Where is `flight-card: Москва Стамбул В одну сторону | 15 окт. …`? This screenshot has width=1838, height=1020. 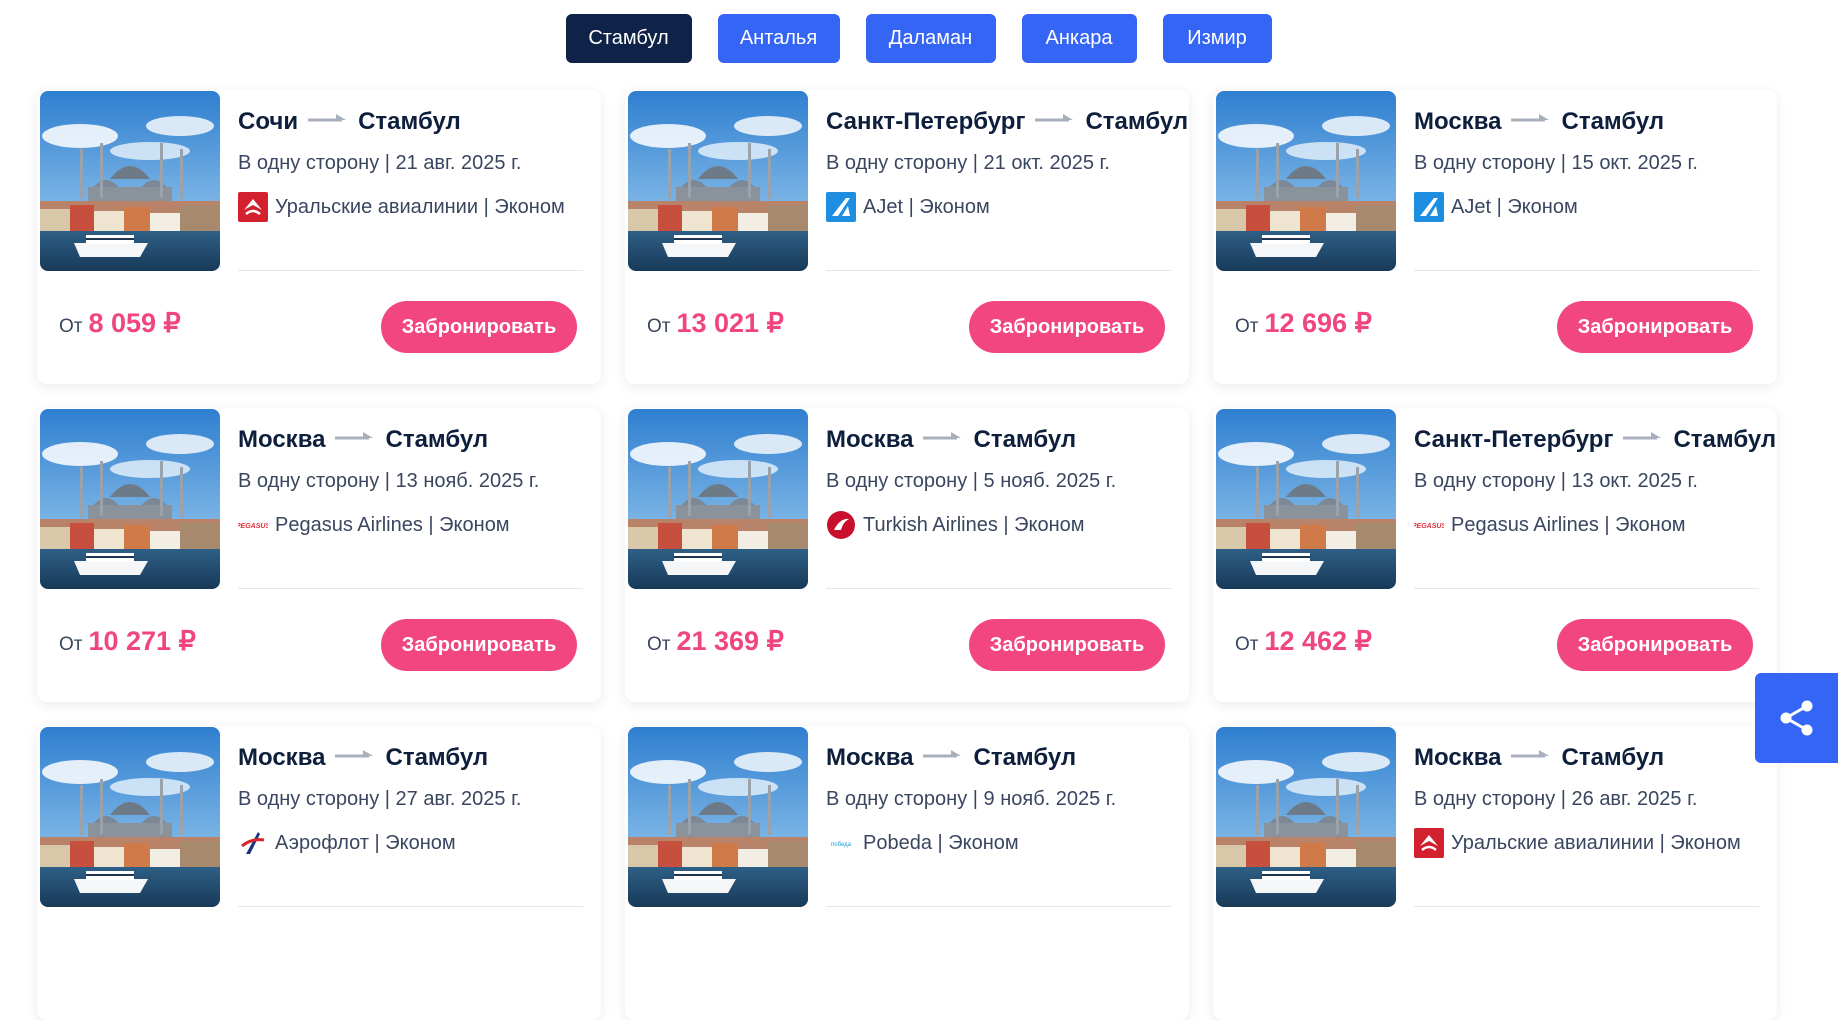 flight-card: Москва Стамбул В одну сторону | 15 окт. … is located at coordinates (1495, 237).